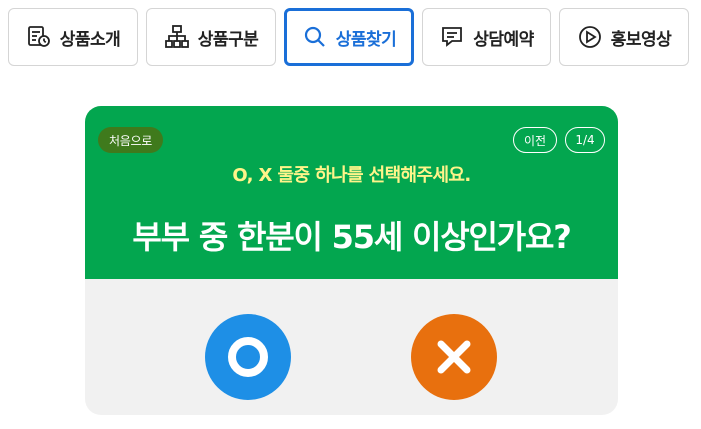 Image resolution: width=701 pixels, height=429 pixels. What do you see at coordinates (503, 39) in the screenshot?
I see `tab-label: 상담예약` at bounding box center [503, 39].